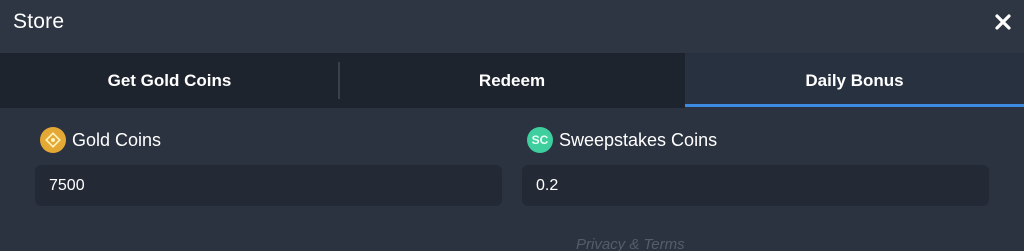  What do you see at coordinates (638, 139) in the screenshot?
I see `sweepstakes-coins-label-text: Sweepstakes Coins` at bounding box center [638, 139].